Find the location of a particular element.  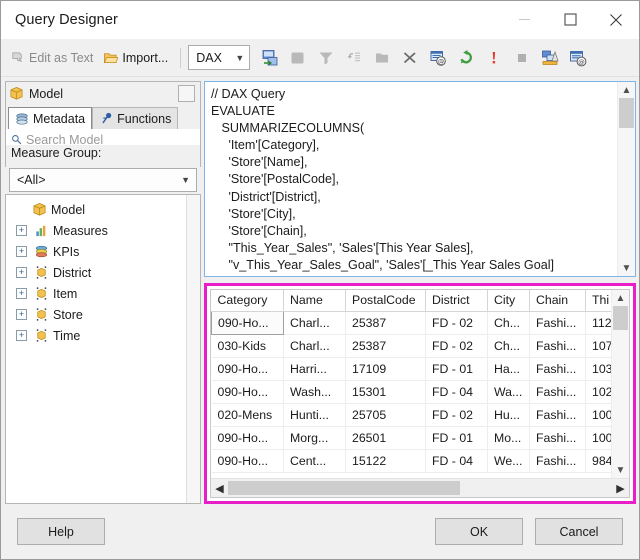

cell-postalcode: 15301 is located at coordinates (385, 392).